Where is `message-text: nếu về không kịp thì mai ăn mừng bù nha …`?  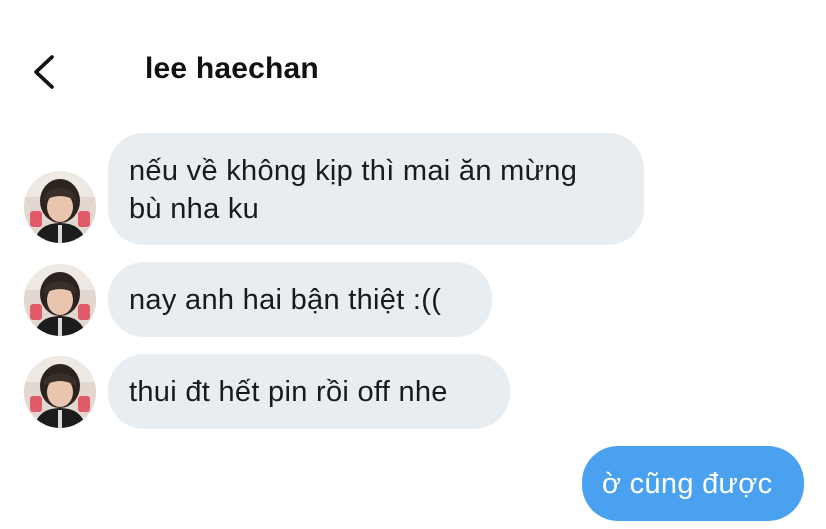 message-text: nếu về không kịp thì mai ăn mừng bù nha … is located at coordinates (353, 190).